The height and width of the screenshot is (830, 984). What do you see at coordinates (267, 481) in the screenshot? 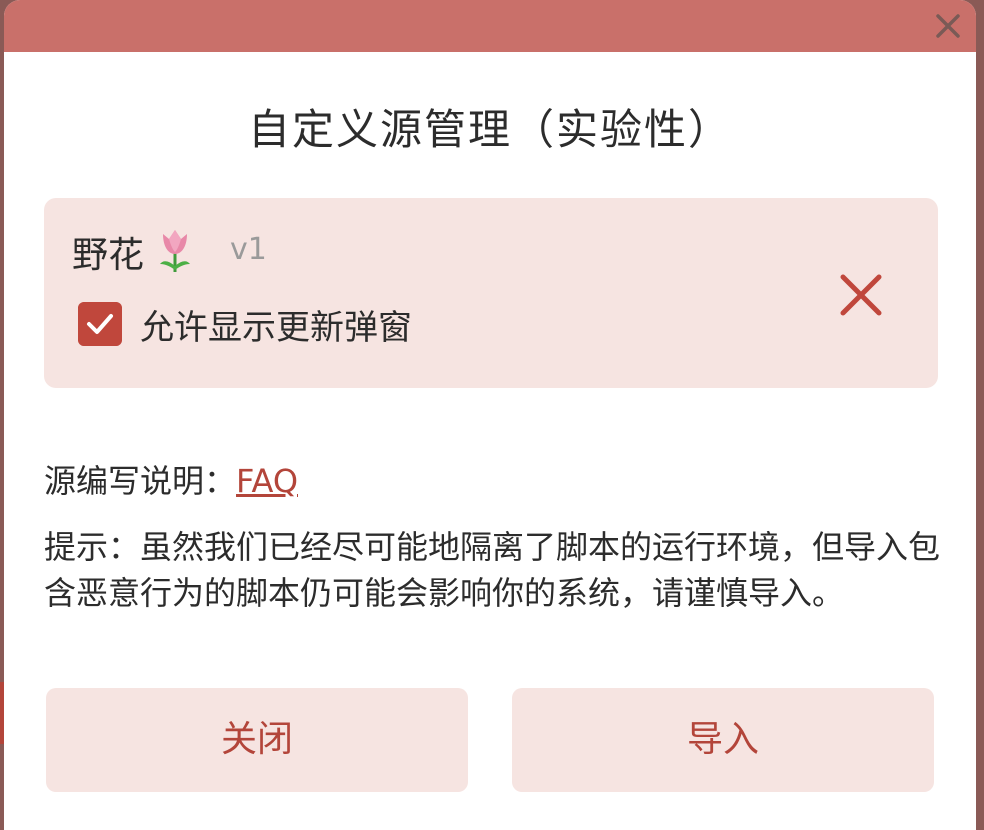
I see `faq-link: FAQ` at bounding box center [267, 481].